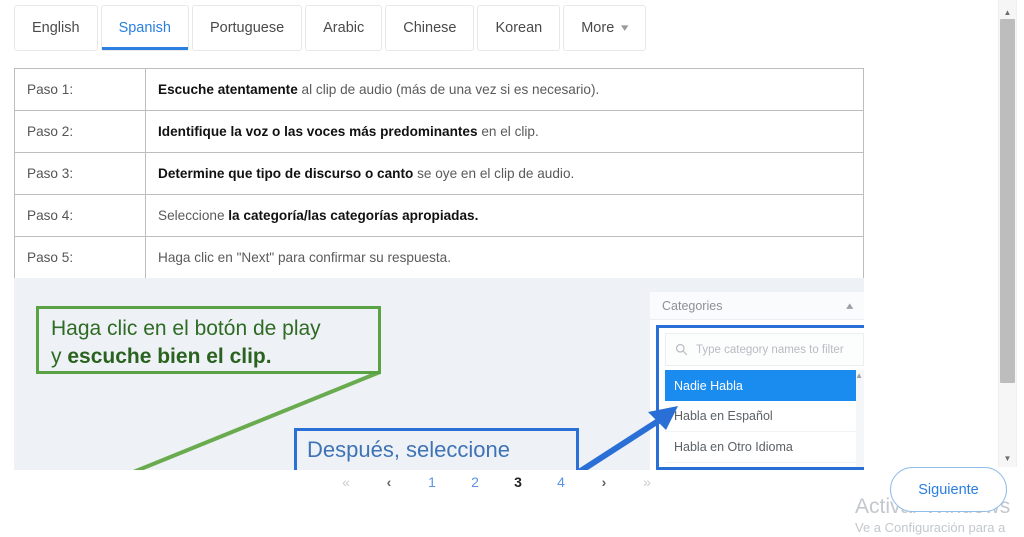  I want to click on tab-portuguese: Portuguese, so click(247, 28).